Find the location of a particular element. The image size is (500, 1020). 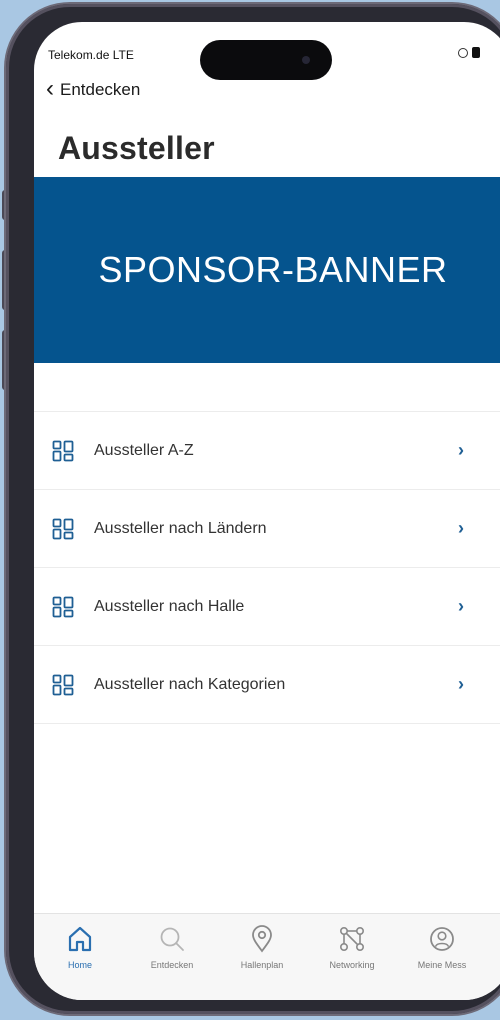

menu-item-label: Aussteller nach Halle is located at coordinates (169, 606).